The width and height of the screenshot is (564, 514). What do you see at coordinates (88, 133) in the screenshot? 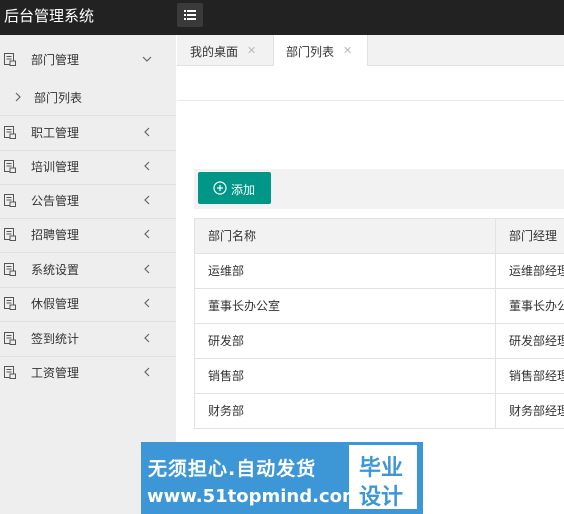
I see `sidebar-item-staff: 职工管理` at bounding box center [88, 133].